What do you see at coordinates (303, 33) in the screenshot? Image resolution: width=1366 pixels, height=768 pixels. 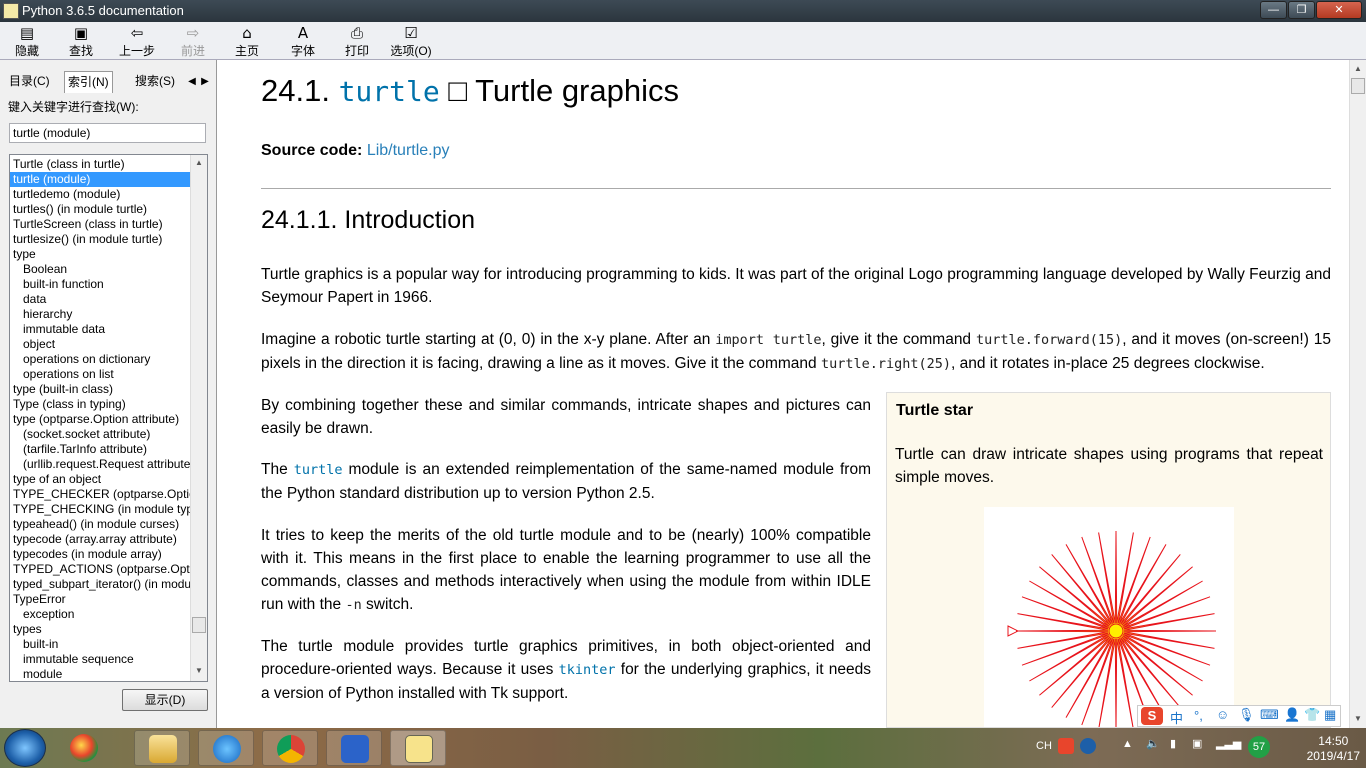 I see `font-icon: A` at bounding box center [303, 33].